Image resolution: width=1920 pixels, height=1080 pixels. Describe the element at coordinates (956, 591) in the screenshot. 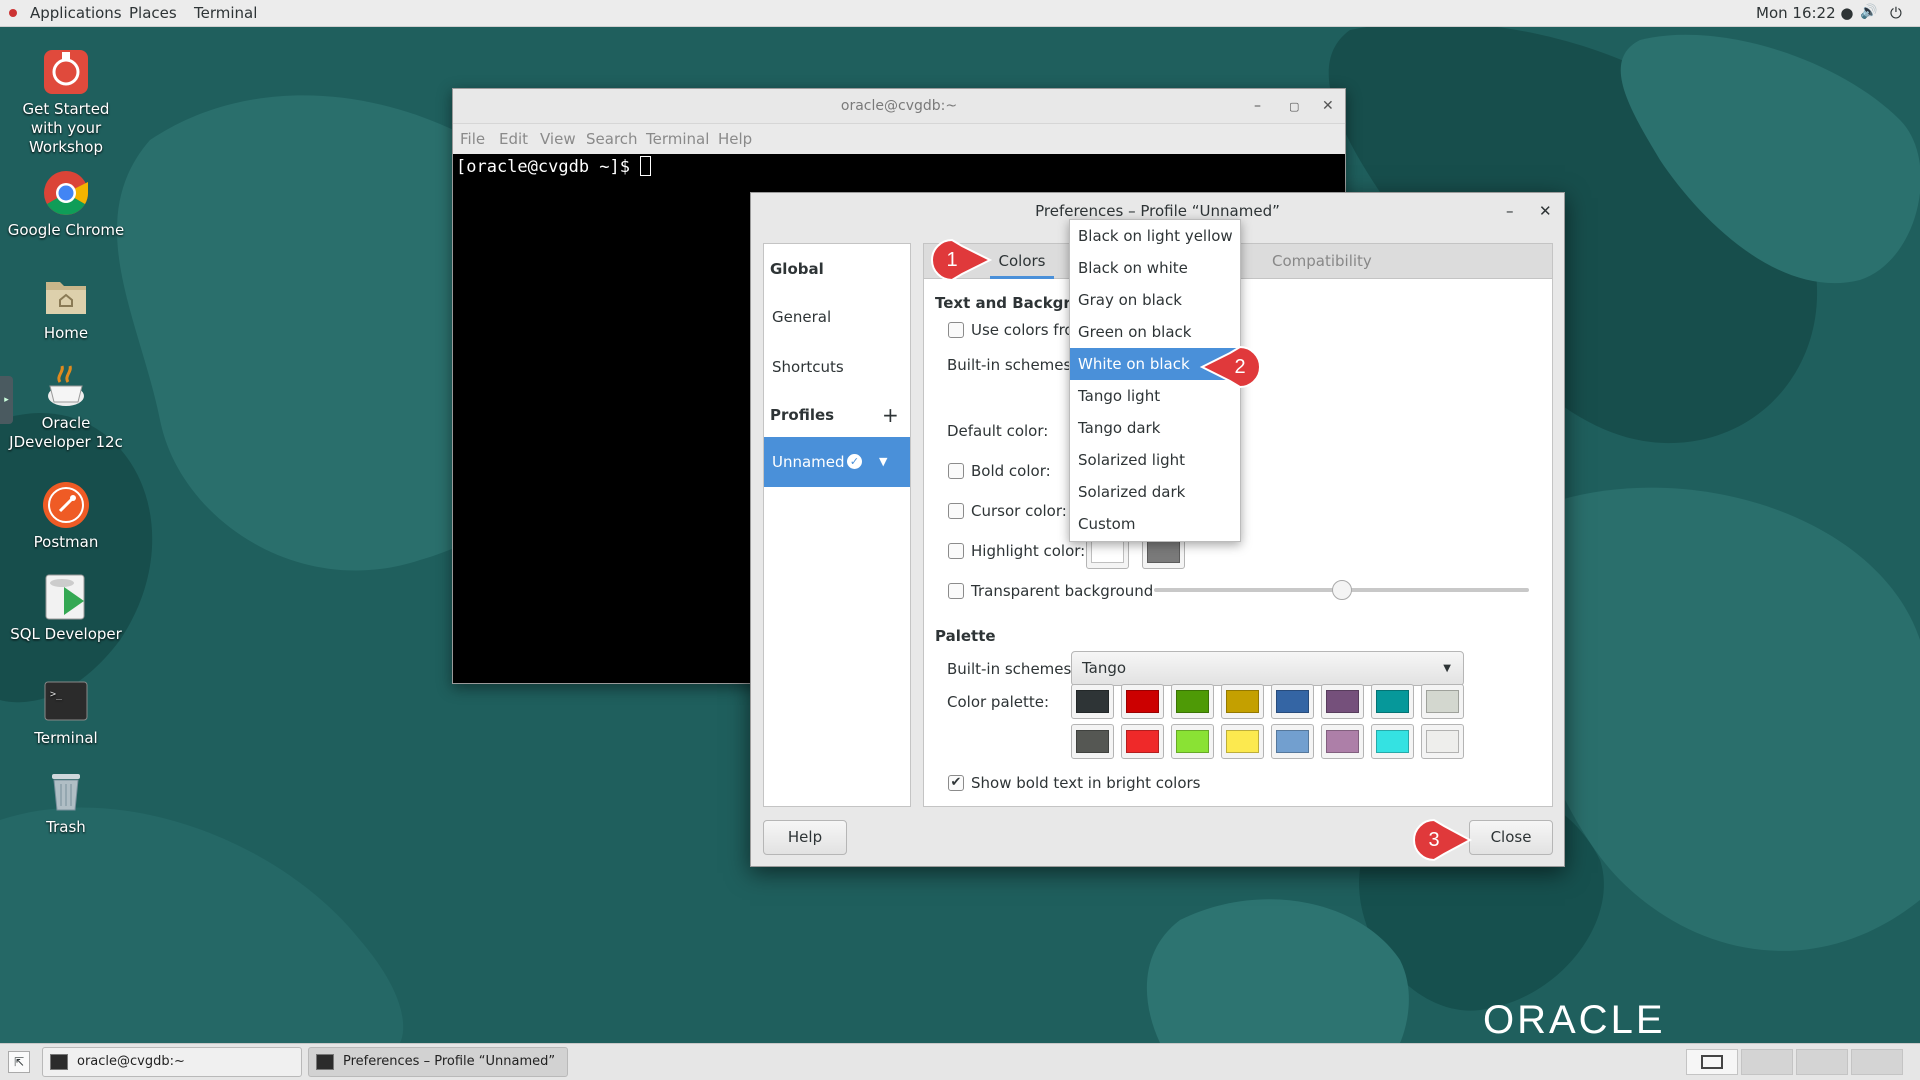

I see `transparent-background-checkbox` at that location.